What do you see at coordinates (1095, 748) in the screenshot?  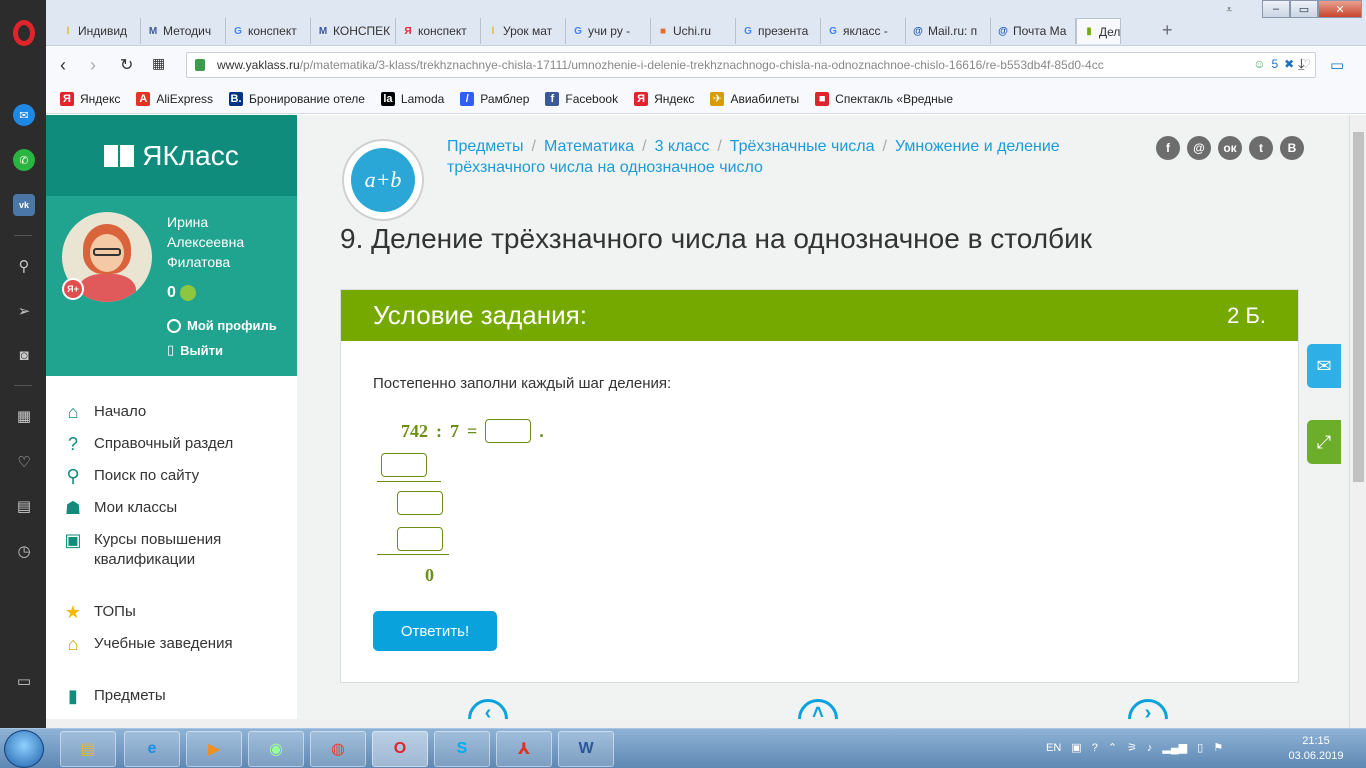 I see `help-icon: ?` at bounding box center [1095, 748].